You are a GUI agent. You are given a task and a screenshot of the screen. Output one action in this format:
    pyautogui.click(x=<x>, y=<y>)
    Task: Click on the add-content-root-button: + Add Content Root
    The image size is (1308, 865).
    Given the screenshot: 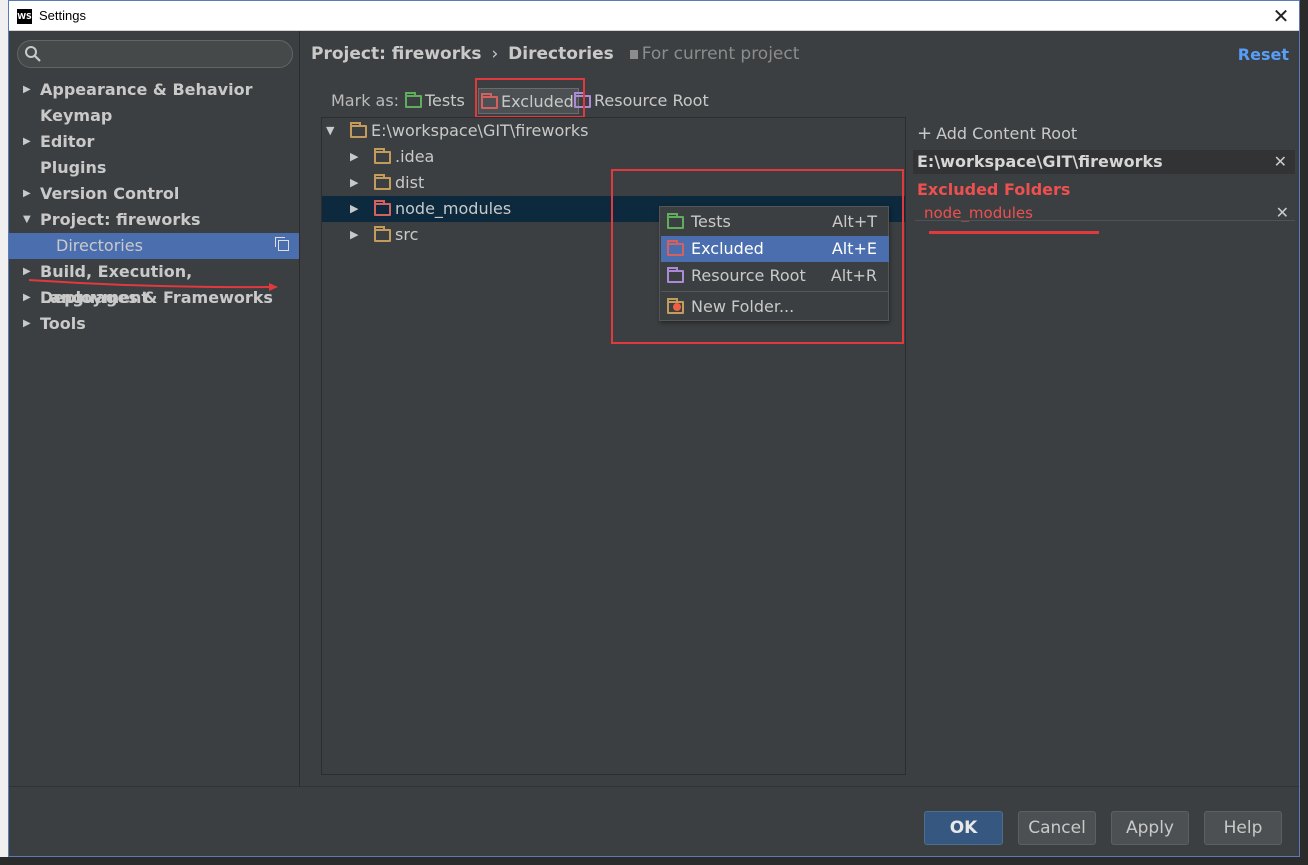 What is the action you would take?
    pyautogui.click(x=997, y=133)
    